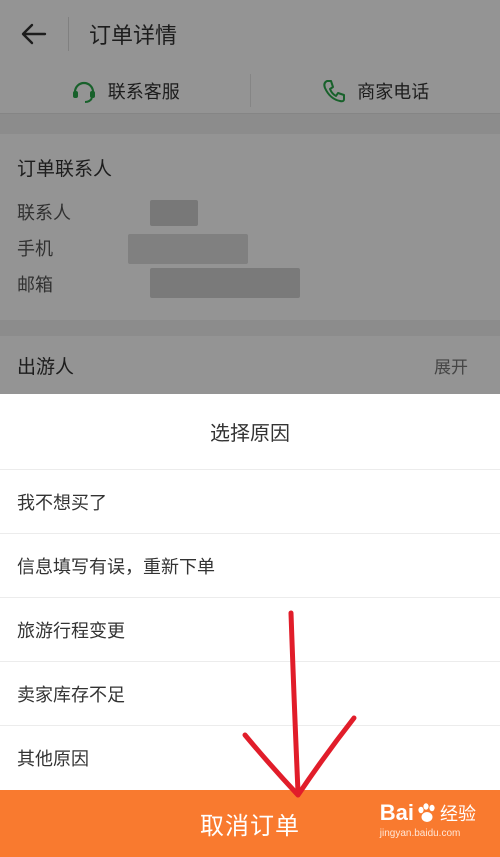 The width and height of the screenshot is (500, 857). Describe the element at coordinates (250, 694) in the screenshot. I see `reason-option: 卖家库存不足` at that location.